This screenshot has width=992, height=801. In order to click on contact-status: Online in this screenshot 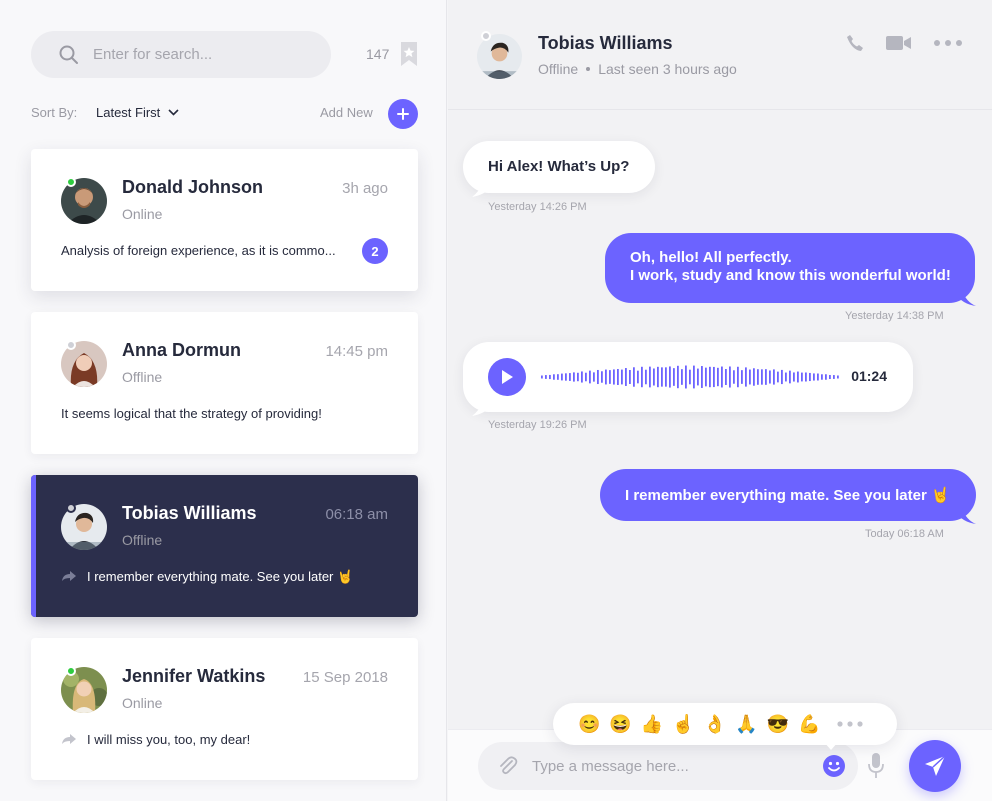, I will do `click(142, 703)`.